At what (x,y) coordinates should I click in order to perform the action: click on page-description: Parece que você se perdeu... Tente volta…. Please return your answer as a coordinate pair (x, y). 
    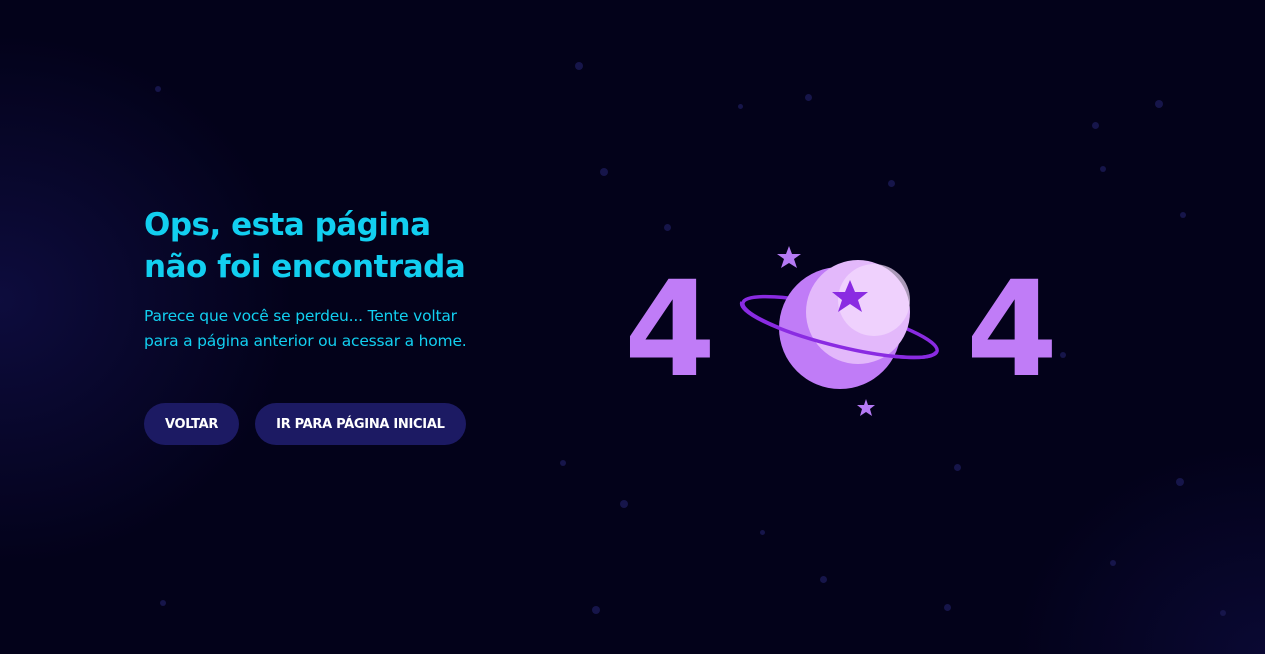
    Looking at the image, I should click on (334, 329).